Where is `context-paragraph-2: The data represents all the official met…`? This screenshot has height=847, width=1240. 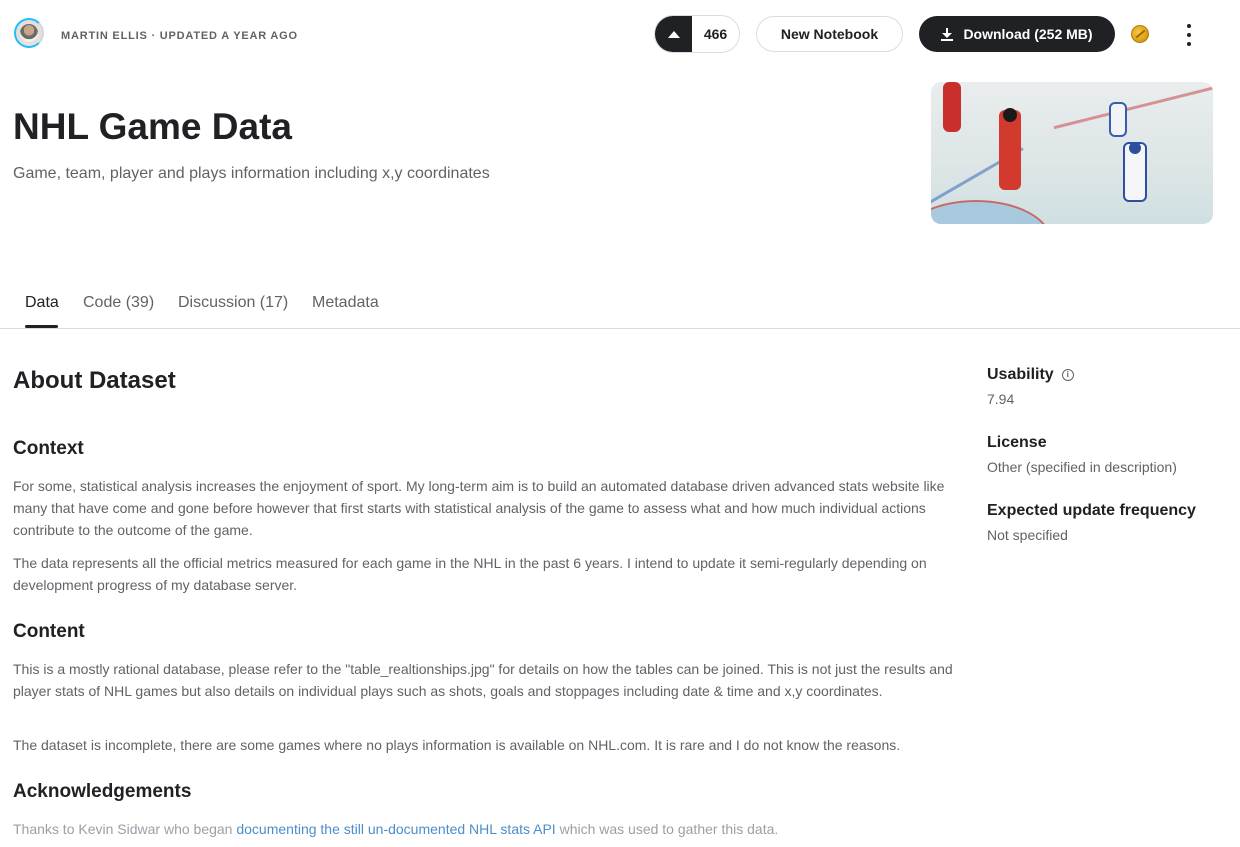
context-paragraph-2: The data represents all the official met… is located at coordinates (470, 574).